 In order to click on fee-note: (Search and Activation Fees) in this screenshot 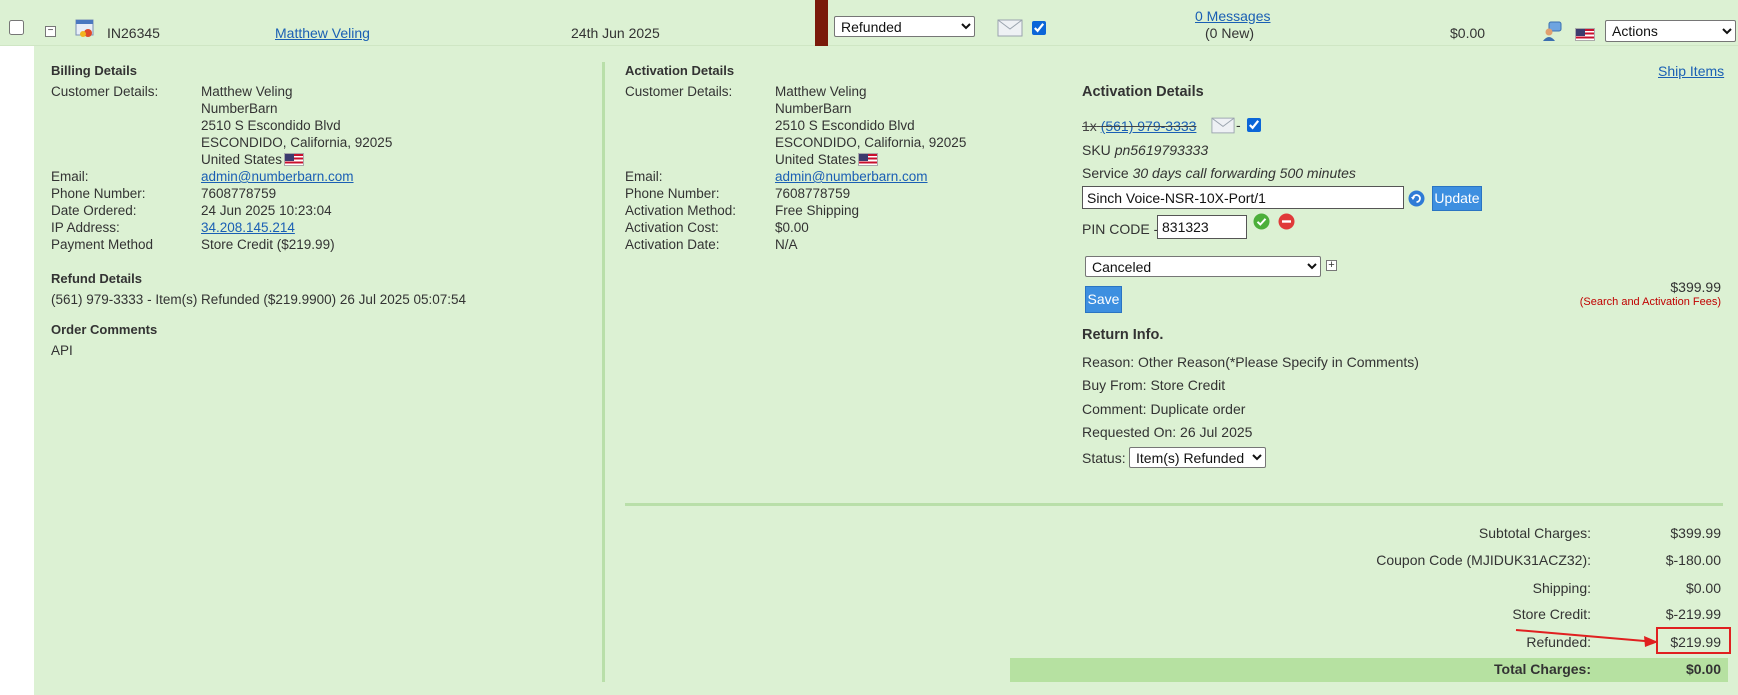, I will do `click(1650, 302)`.